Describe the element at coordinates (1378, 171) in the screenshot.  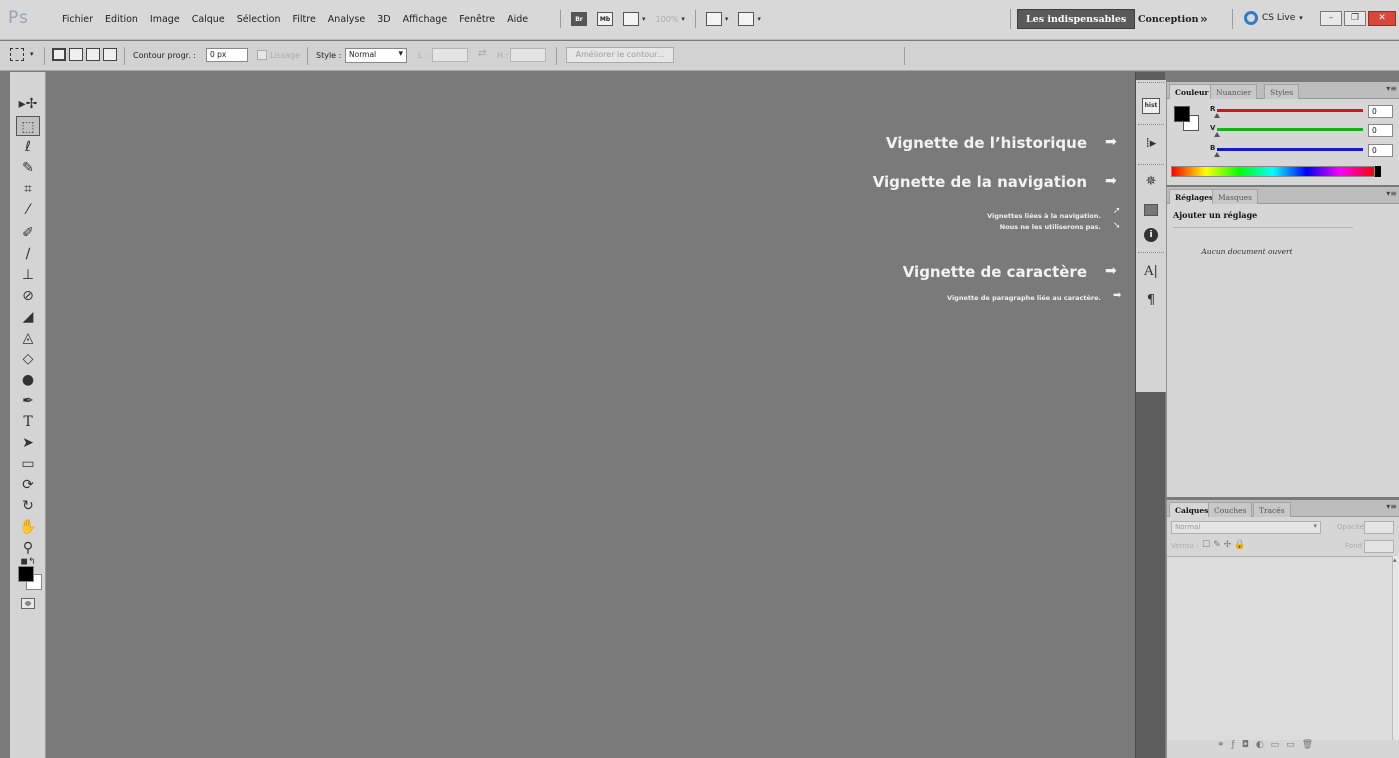
I see `color-spectrum-black` at that location.